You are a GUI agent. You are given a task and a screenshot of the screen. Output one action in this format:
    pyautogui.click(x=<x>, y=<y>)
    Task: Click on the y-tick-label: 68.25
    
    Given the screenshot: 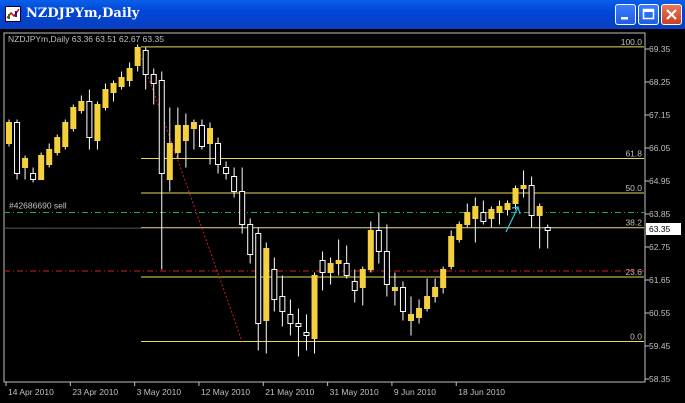 What is the action you would take?
    pyautogui.click(x=660, y=82)
    